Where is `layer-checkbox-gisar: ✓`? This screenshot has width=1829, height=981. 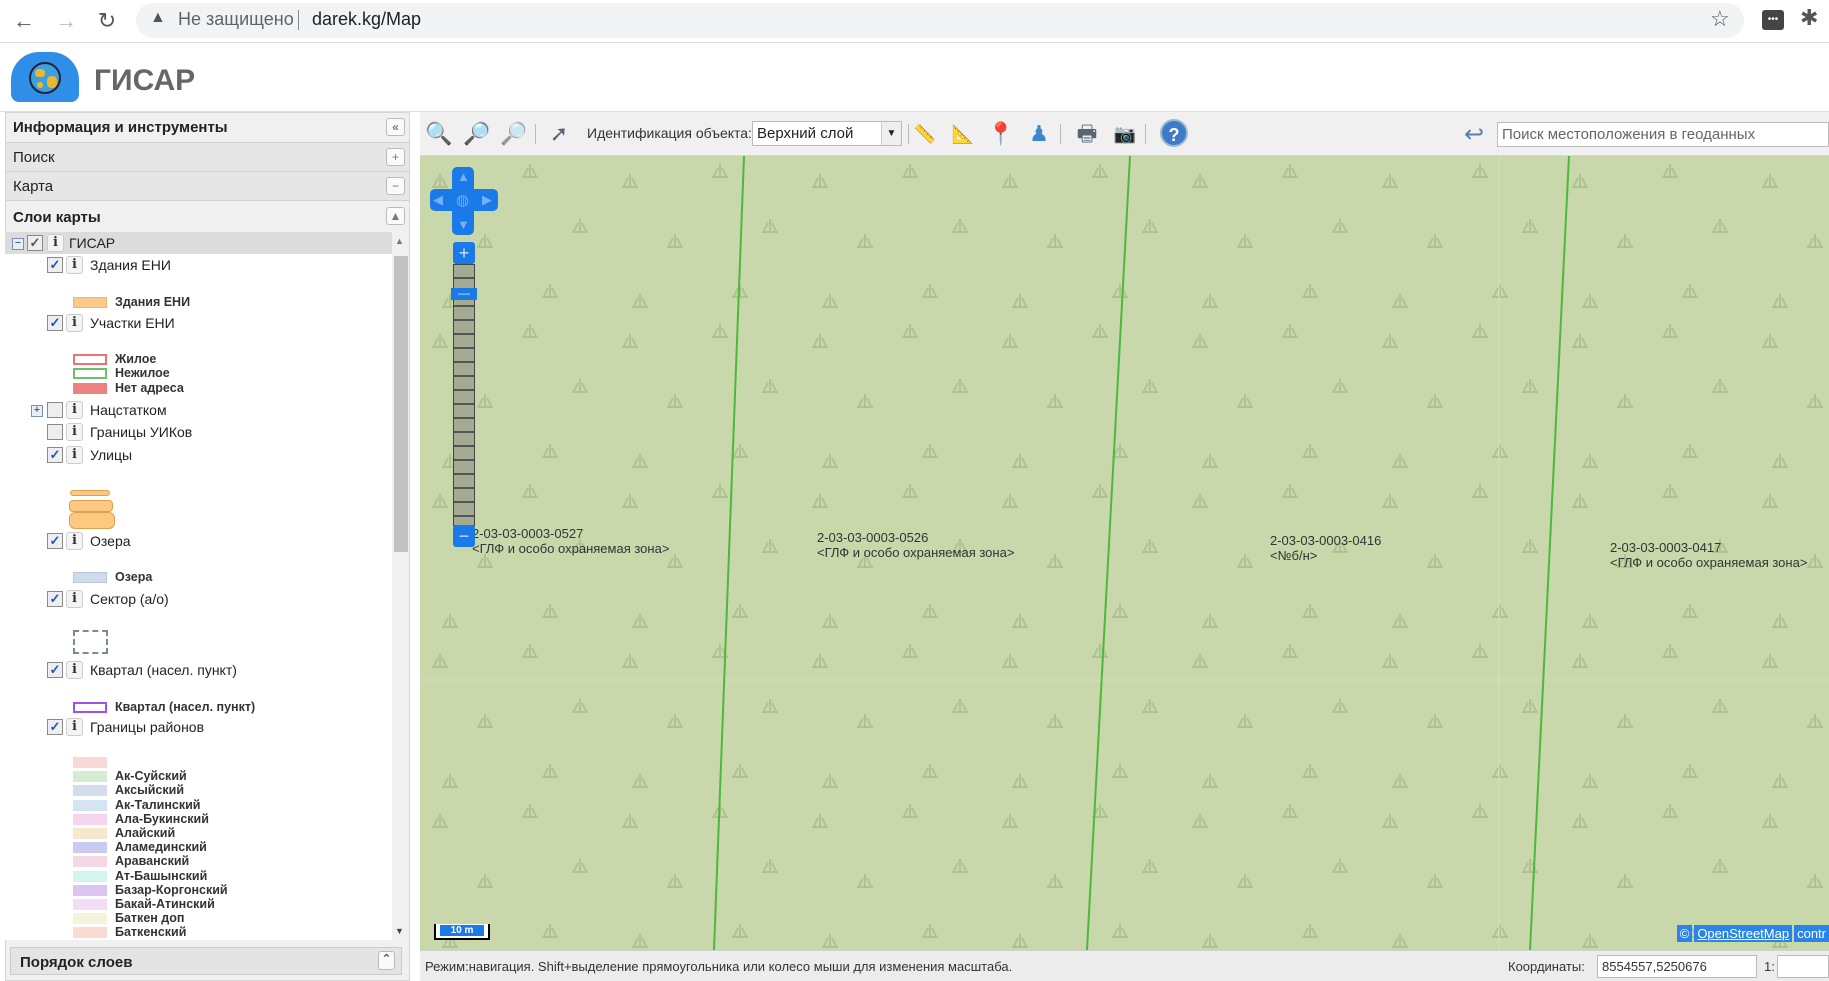
layer-checkbox-gisar: ✓ is located at coordinates (35, 243).